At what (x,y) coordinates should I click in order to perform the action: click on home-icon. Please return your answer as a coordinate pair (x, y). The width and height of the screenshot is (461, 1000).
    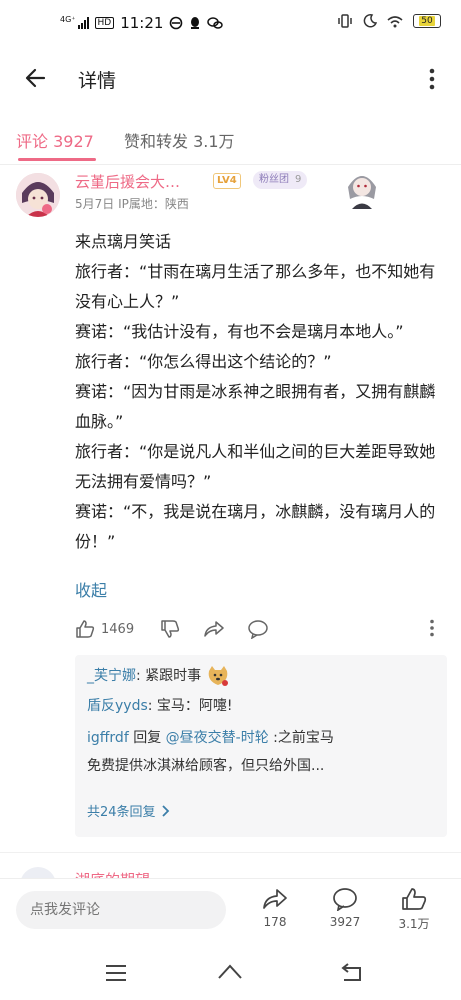
    Looking at the image, I should click on (230, 973).